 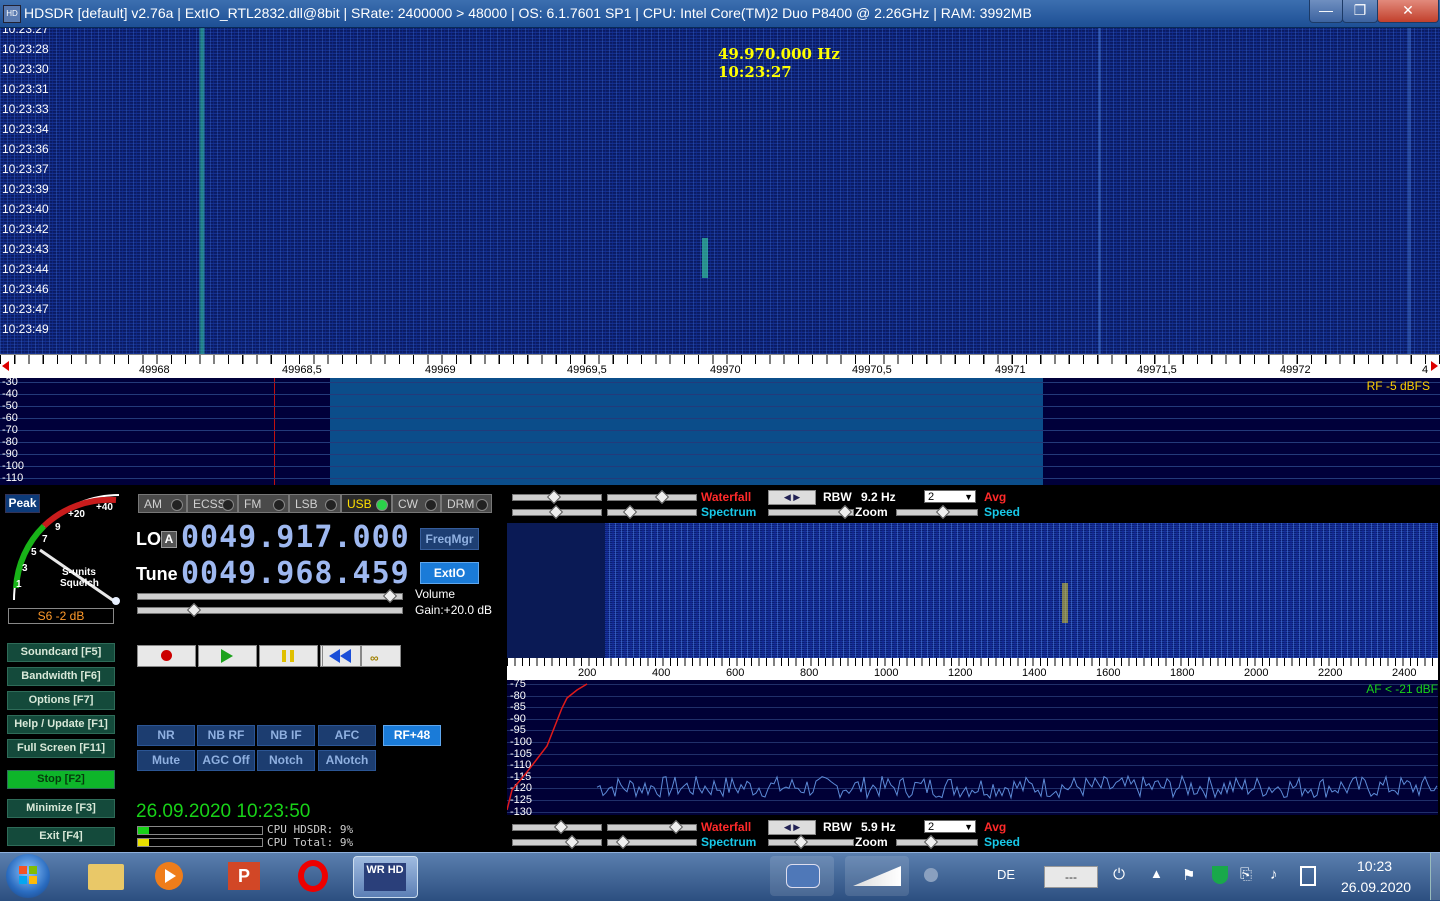 I want to click on rbw-value: 9.2 Hz, so click(x=878, y=497).